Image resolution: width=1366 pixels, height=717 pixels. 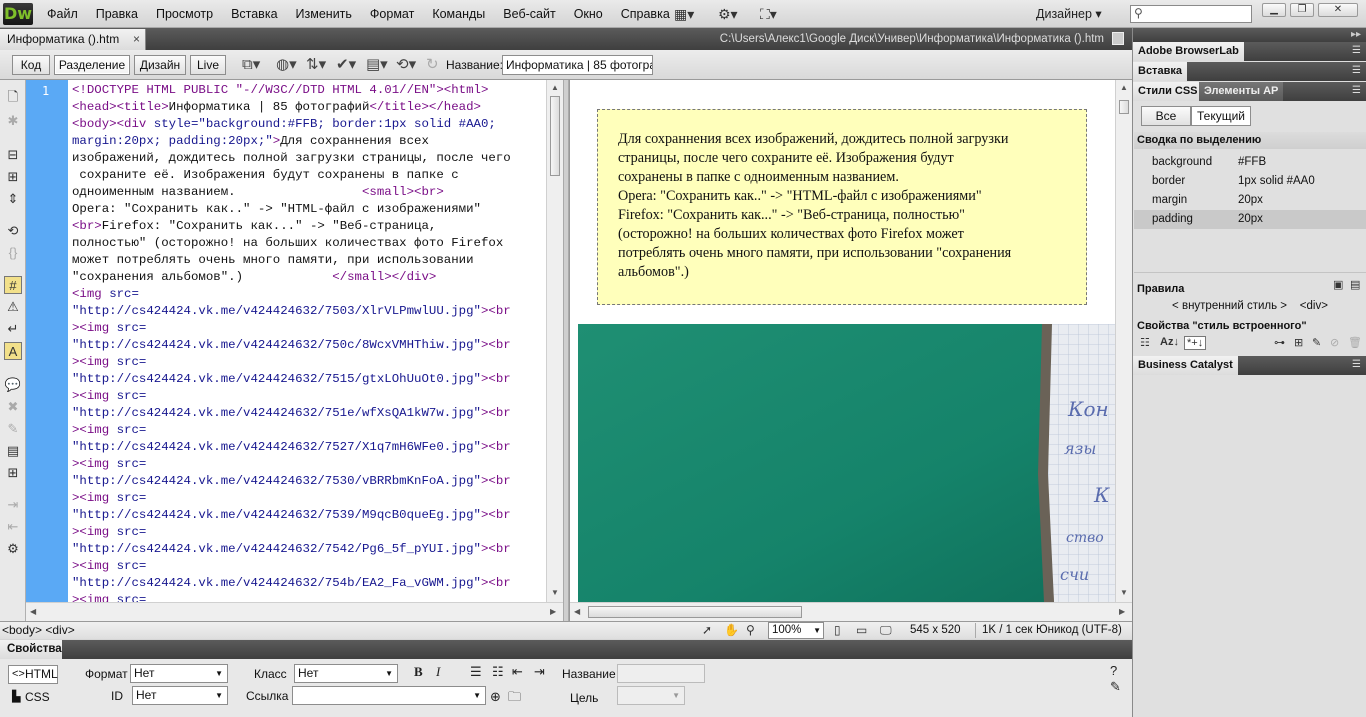 What do you see at coordinates (13, 351) in the screenshot?
I see `syntax-coloring-icon: A` at bounding box center [13, 351].